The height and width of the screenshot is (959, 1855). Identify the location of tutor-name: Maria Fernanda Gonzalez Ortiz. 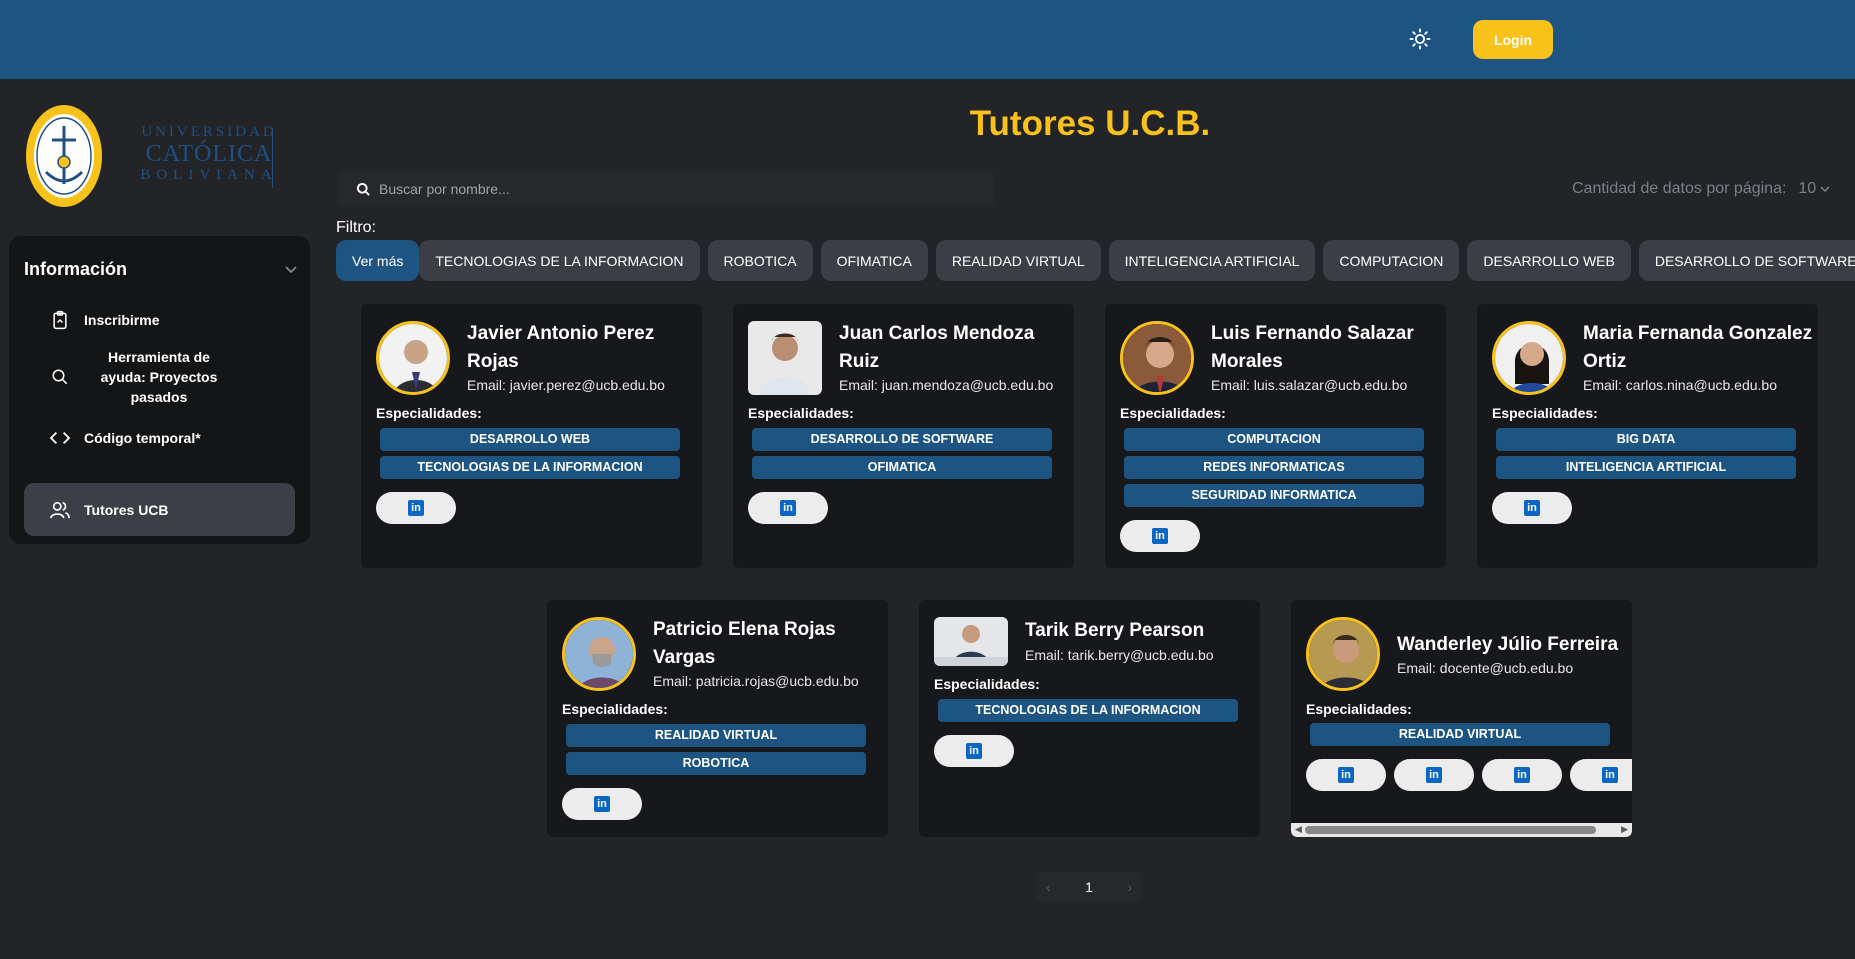
(1698, 347).